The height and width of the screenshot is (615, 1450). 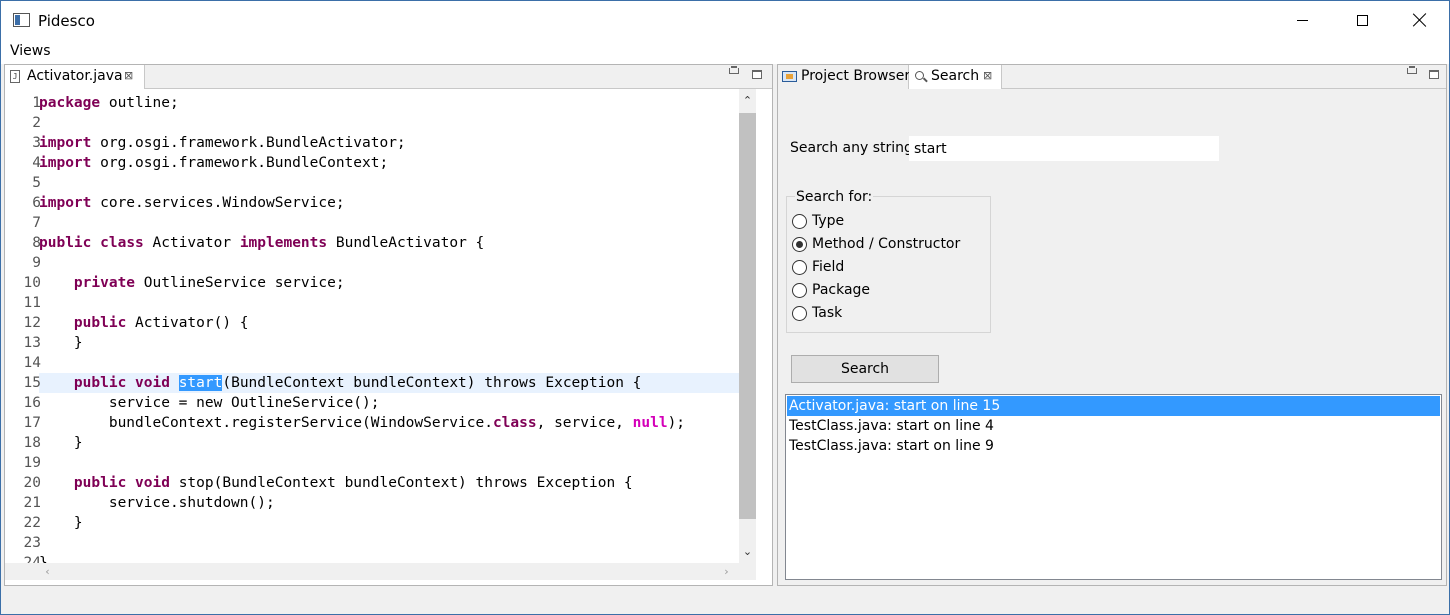 What do you see at coordinates (725, 20) in the screenshot?
I see `title-bar: Pidesco` at bounding box center [725, 20].